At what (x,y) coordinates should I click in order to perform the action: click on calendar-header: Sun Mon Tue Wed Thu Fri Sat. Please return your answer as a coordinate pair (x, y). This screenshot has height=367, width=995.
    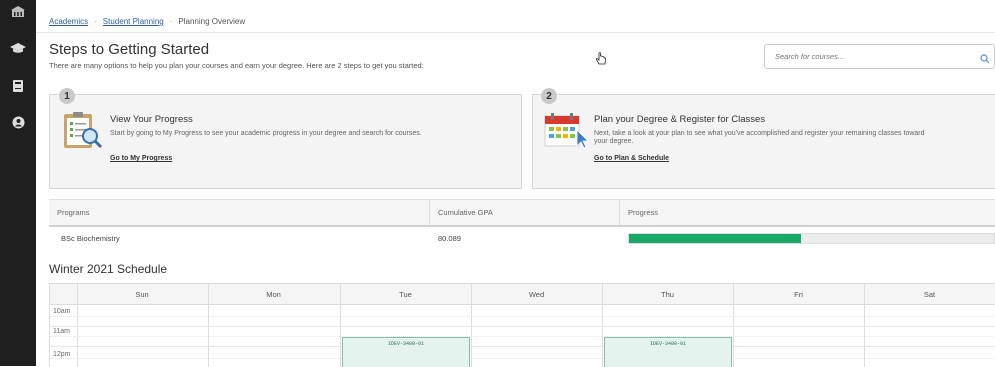
    Looking at the image, I should click on (522, 294).